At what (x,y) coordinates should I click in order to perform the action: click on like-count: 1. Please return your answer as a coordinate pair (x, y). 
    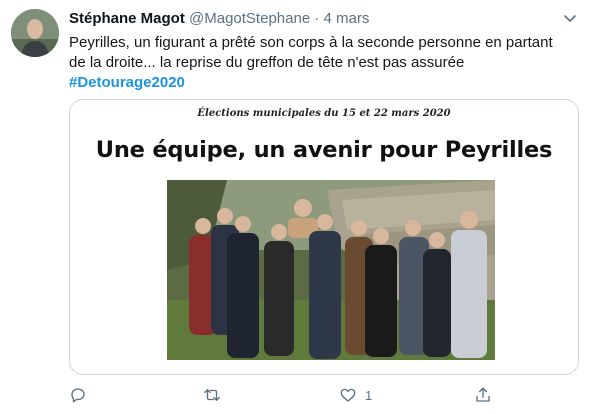
    Looking at the image, I should click on (369, 395).